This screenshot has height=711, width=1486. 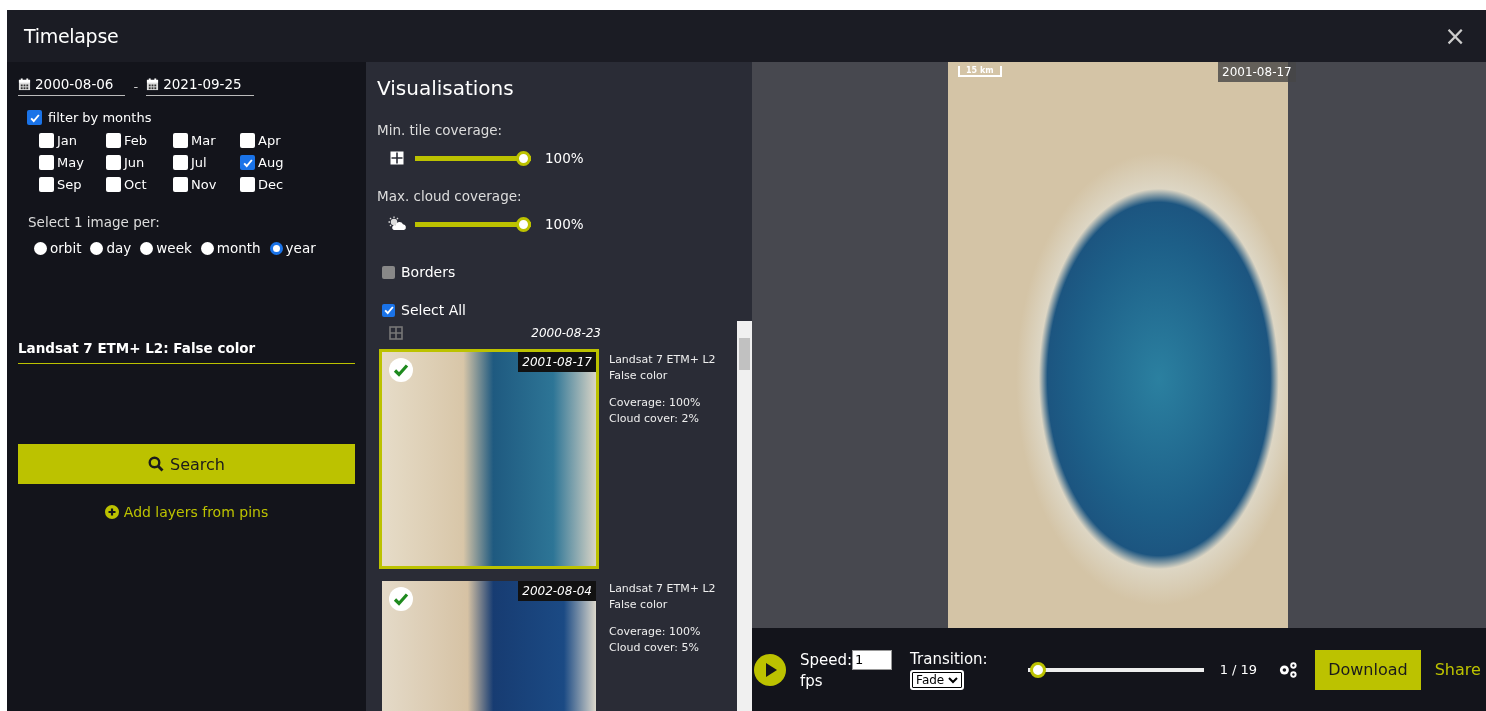 I want to click on scale-bar: 15 km, so click(x=980, y=71).